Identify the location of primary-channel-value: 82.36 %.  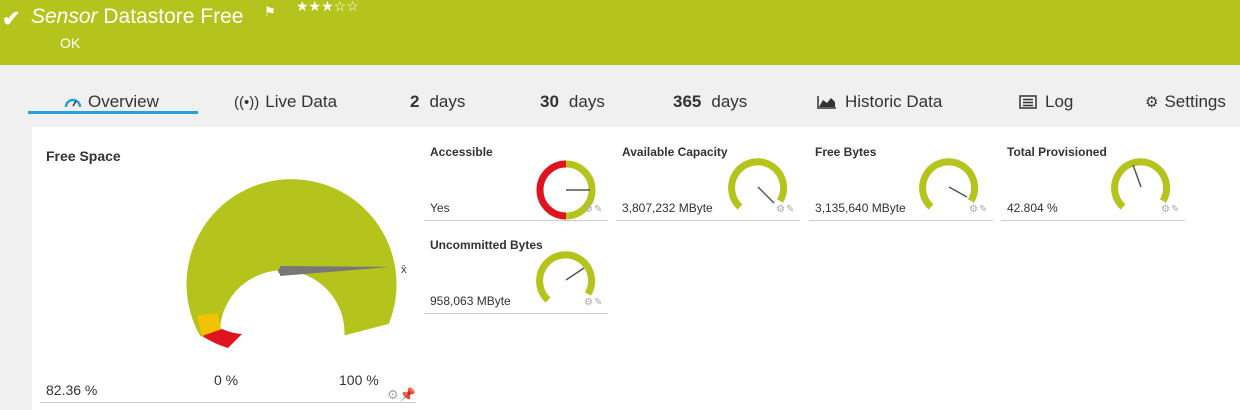
(72, 390).